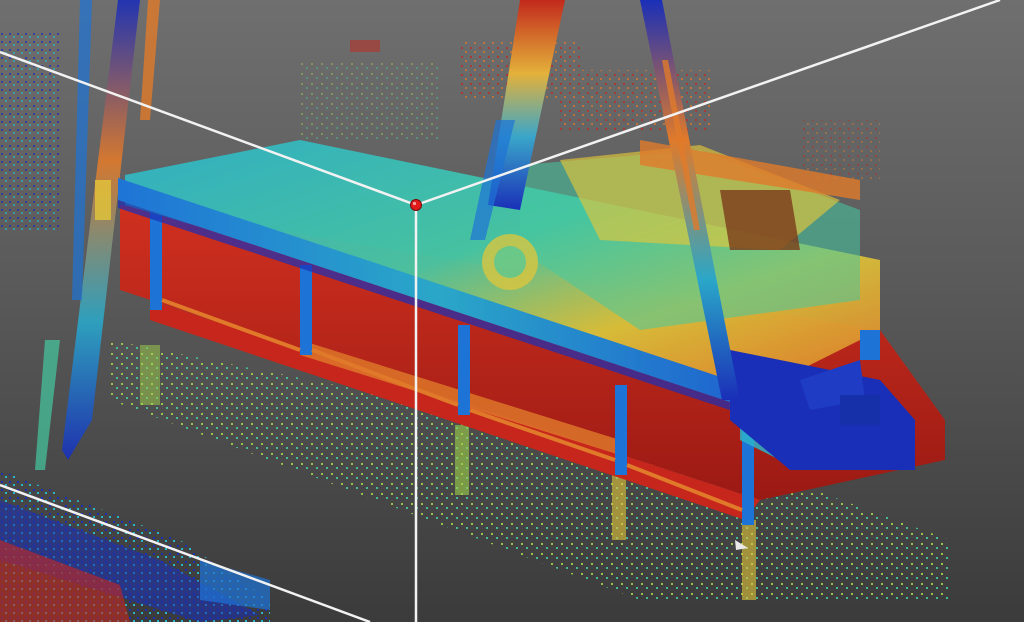 The height and width of the screenshot is (622, 1024). What do you see at coordinates (416, 205) in the screenshot?
I see `red-dot-icon` at bounding box center [416, 205].